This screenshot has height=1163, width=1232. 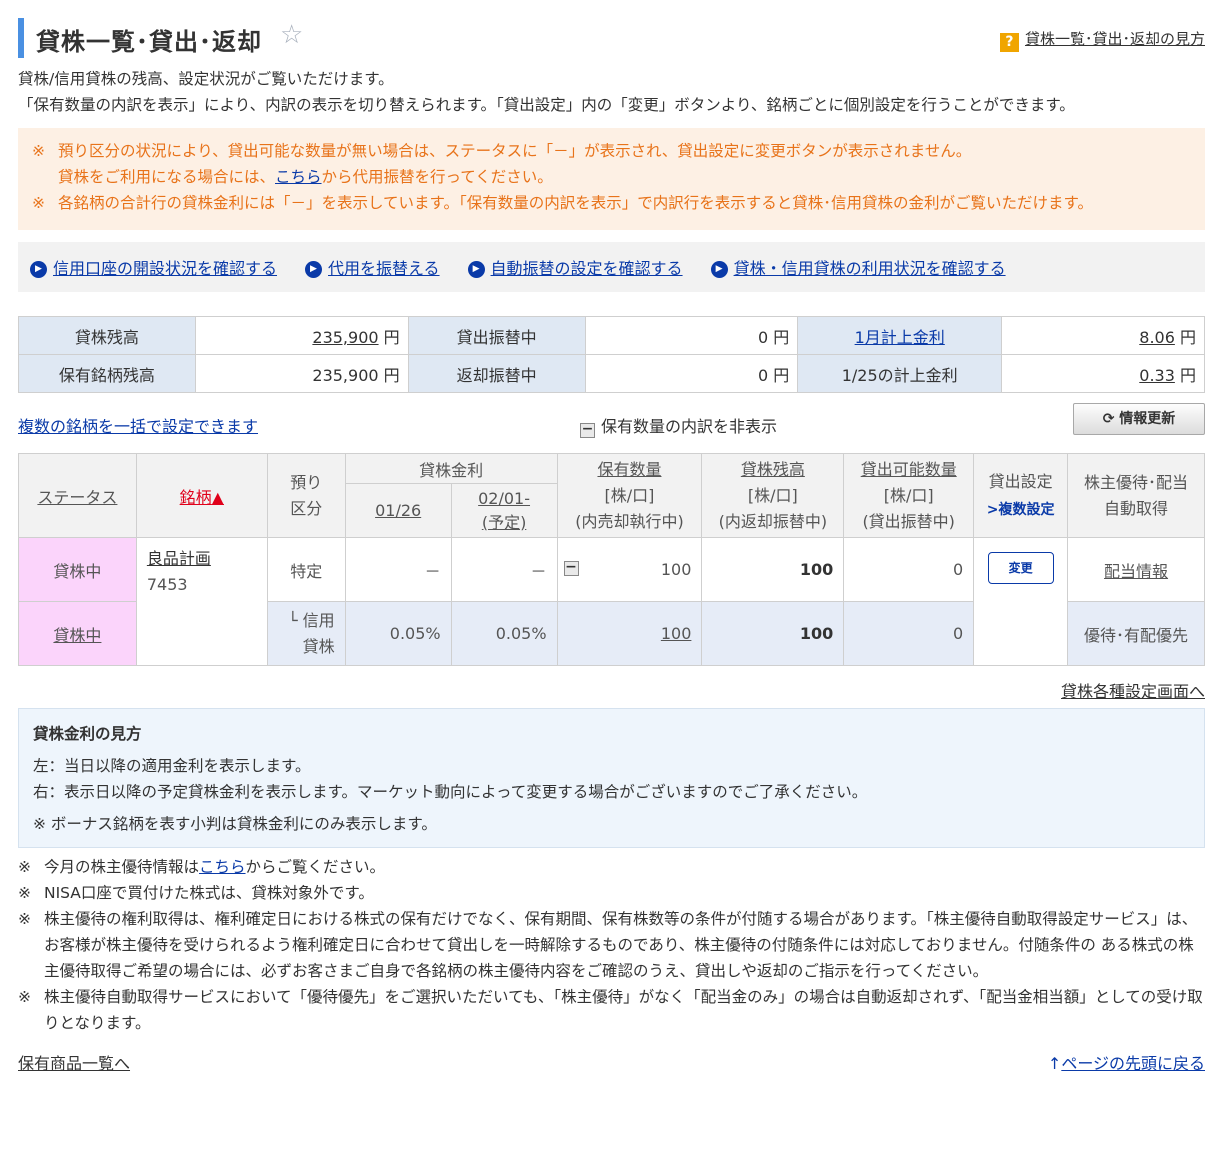 I want to click on col-meigara: 銘柄▲, so click(x=201, y=495).